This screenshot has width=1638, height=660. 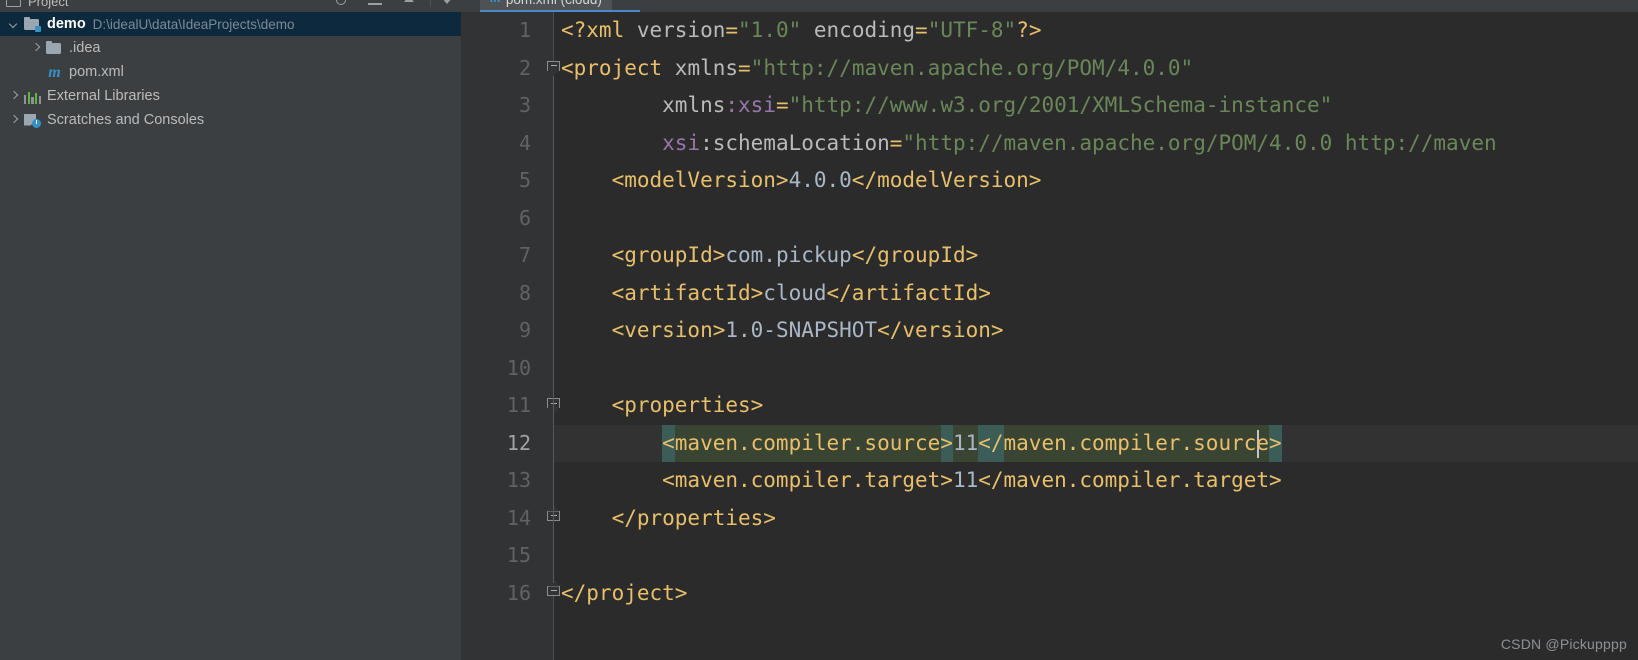 I want to click on project-icon, so click(x=13, y=3).